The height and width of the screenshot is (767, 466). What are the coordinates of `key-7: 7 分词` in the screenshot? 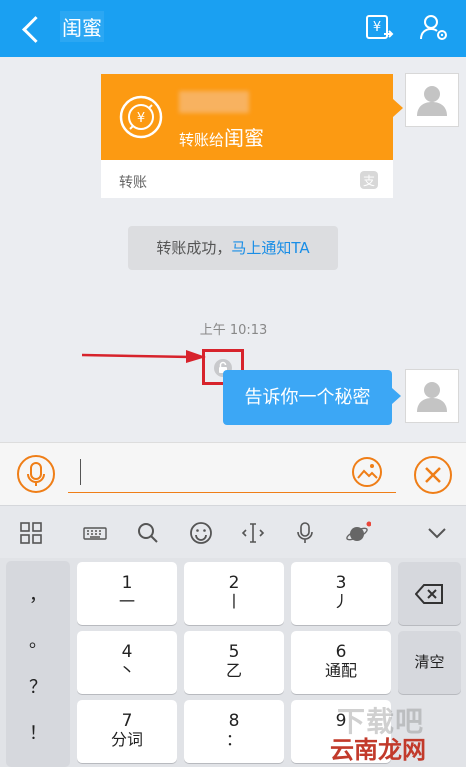 It's located at (127, 731).